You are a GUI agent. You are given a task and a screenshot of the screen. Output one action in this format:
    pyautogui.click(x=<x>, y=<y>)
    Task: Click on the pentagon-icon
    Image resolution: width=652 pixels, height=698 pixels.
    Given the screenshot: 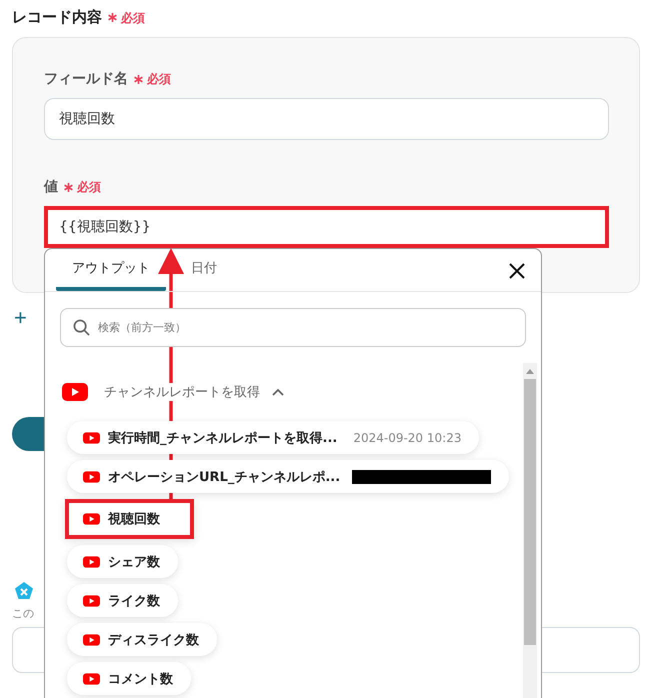 What is the action you would take?
    pyautogui.click(x=24, y=591)
    